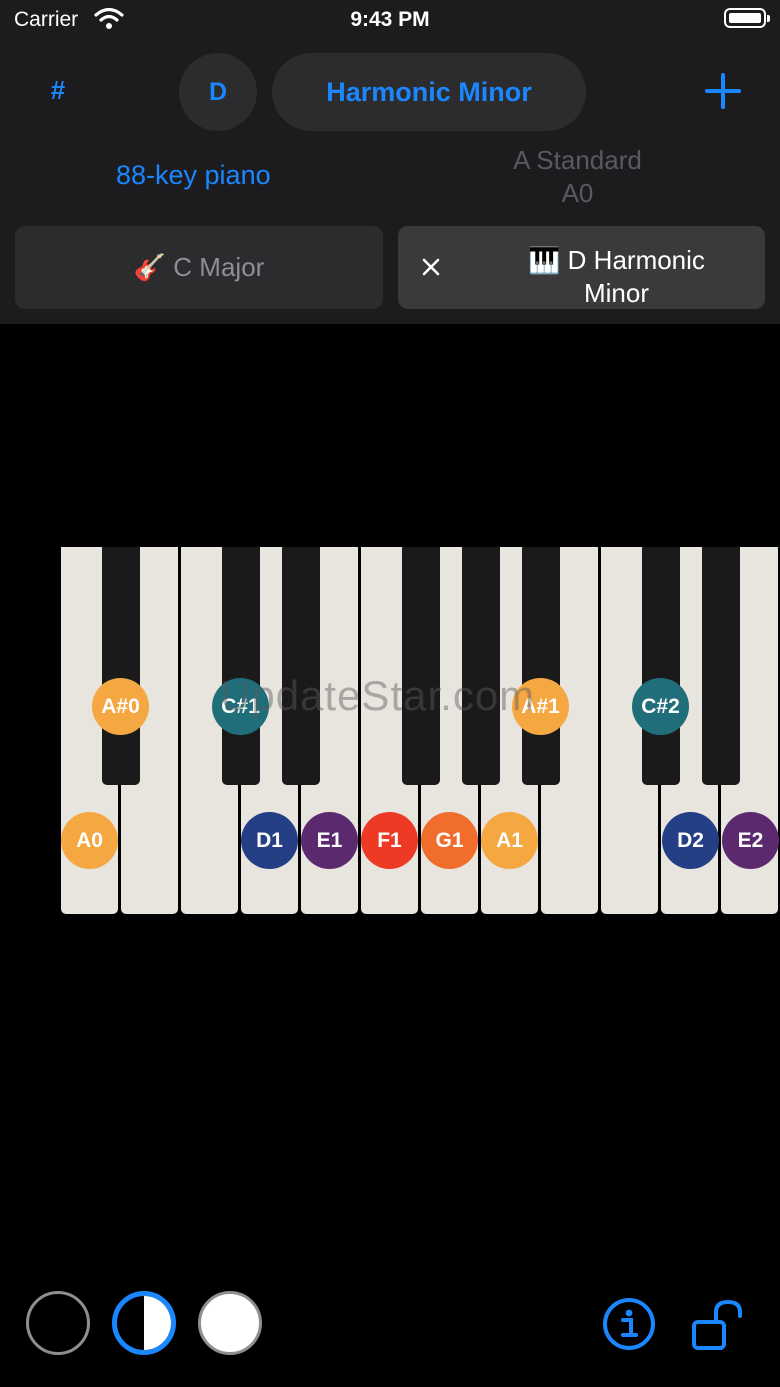  What do you see at coordinates (544, 260) in the screenshot?
I see `piano-icon: 🎹` at bounding box center [544, 260].